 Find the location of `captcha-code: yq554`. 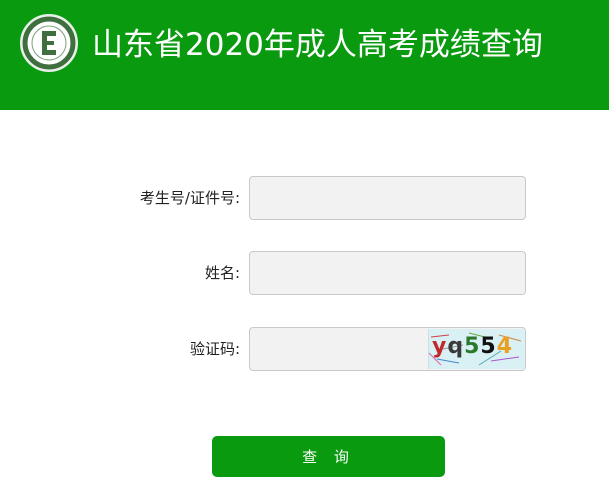

captcha-code: yq554 is located at coordinates (472, 346).